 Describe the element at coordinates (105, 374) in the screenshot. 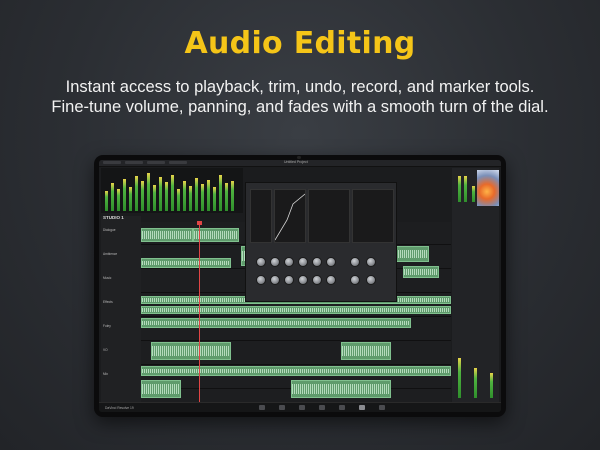

I see `track-label: Mix` at that location.